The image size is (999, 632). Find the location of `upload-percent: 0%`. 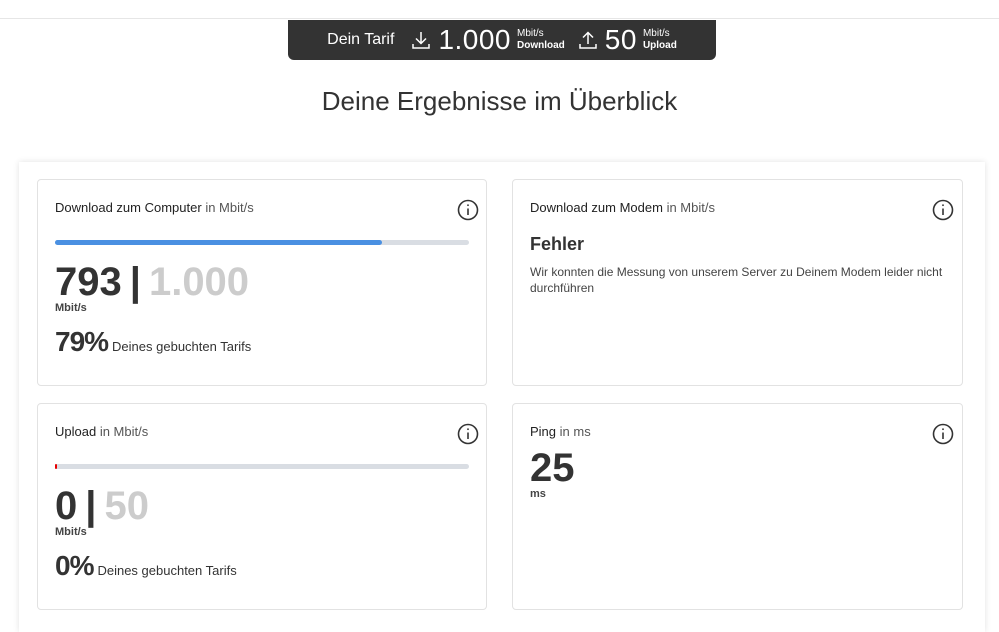

upload-percent: 0% is located at coordinates (74, 565).